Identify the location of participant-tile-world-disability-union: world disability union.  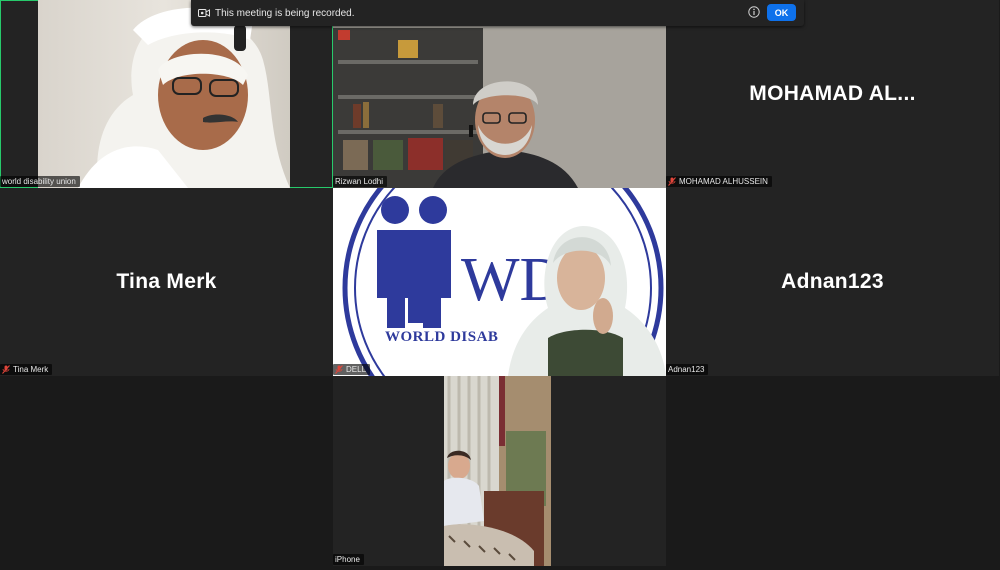
(166, 94).